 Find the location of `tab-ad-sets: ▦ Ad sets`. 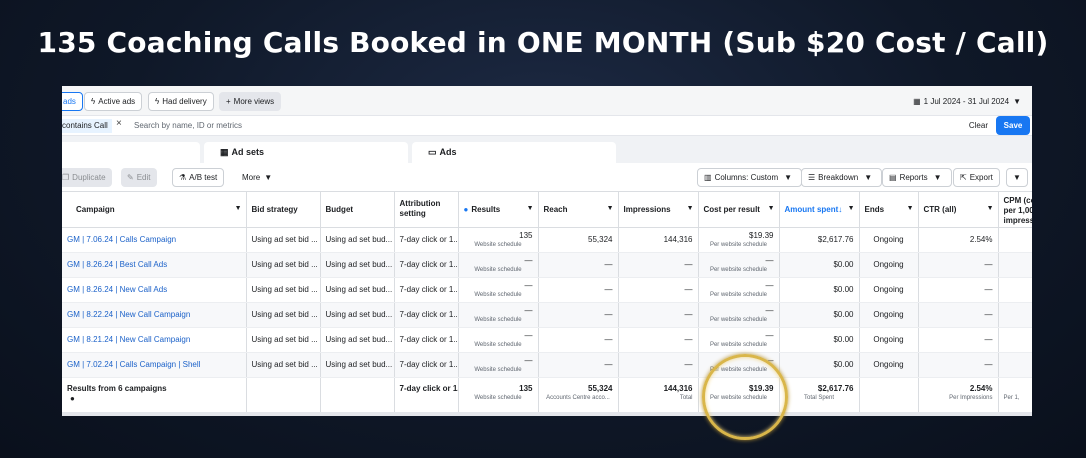

tab-ad-sets: ▦ Ad sets is located at coordinates (306, 152).